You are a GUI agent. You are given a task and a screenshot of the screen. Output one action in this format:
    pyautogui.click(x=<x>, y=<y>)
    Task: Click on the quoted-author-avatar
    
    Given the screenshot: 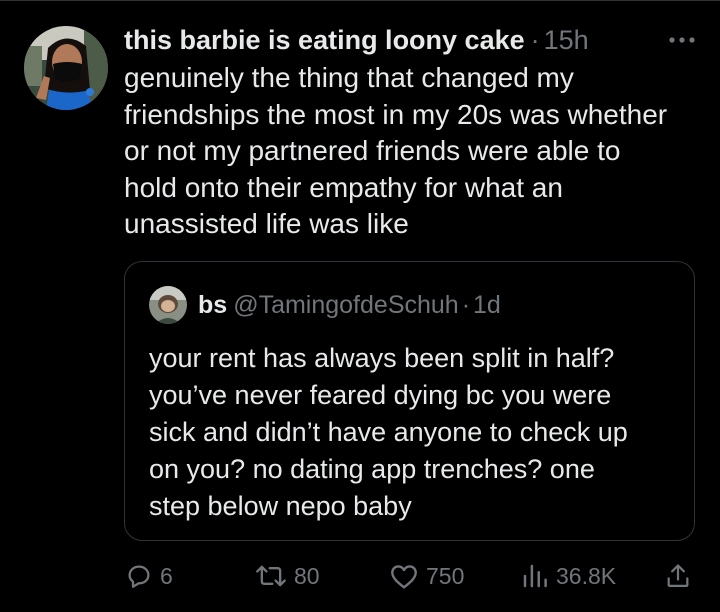 What is the action you would take?
    pyautogui.click(x=168, y=305)
    